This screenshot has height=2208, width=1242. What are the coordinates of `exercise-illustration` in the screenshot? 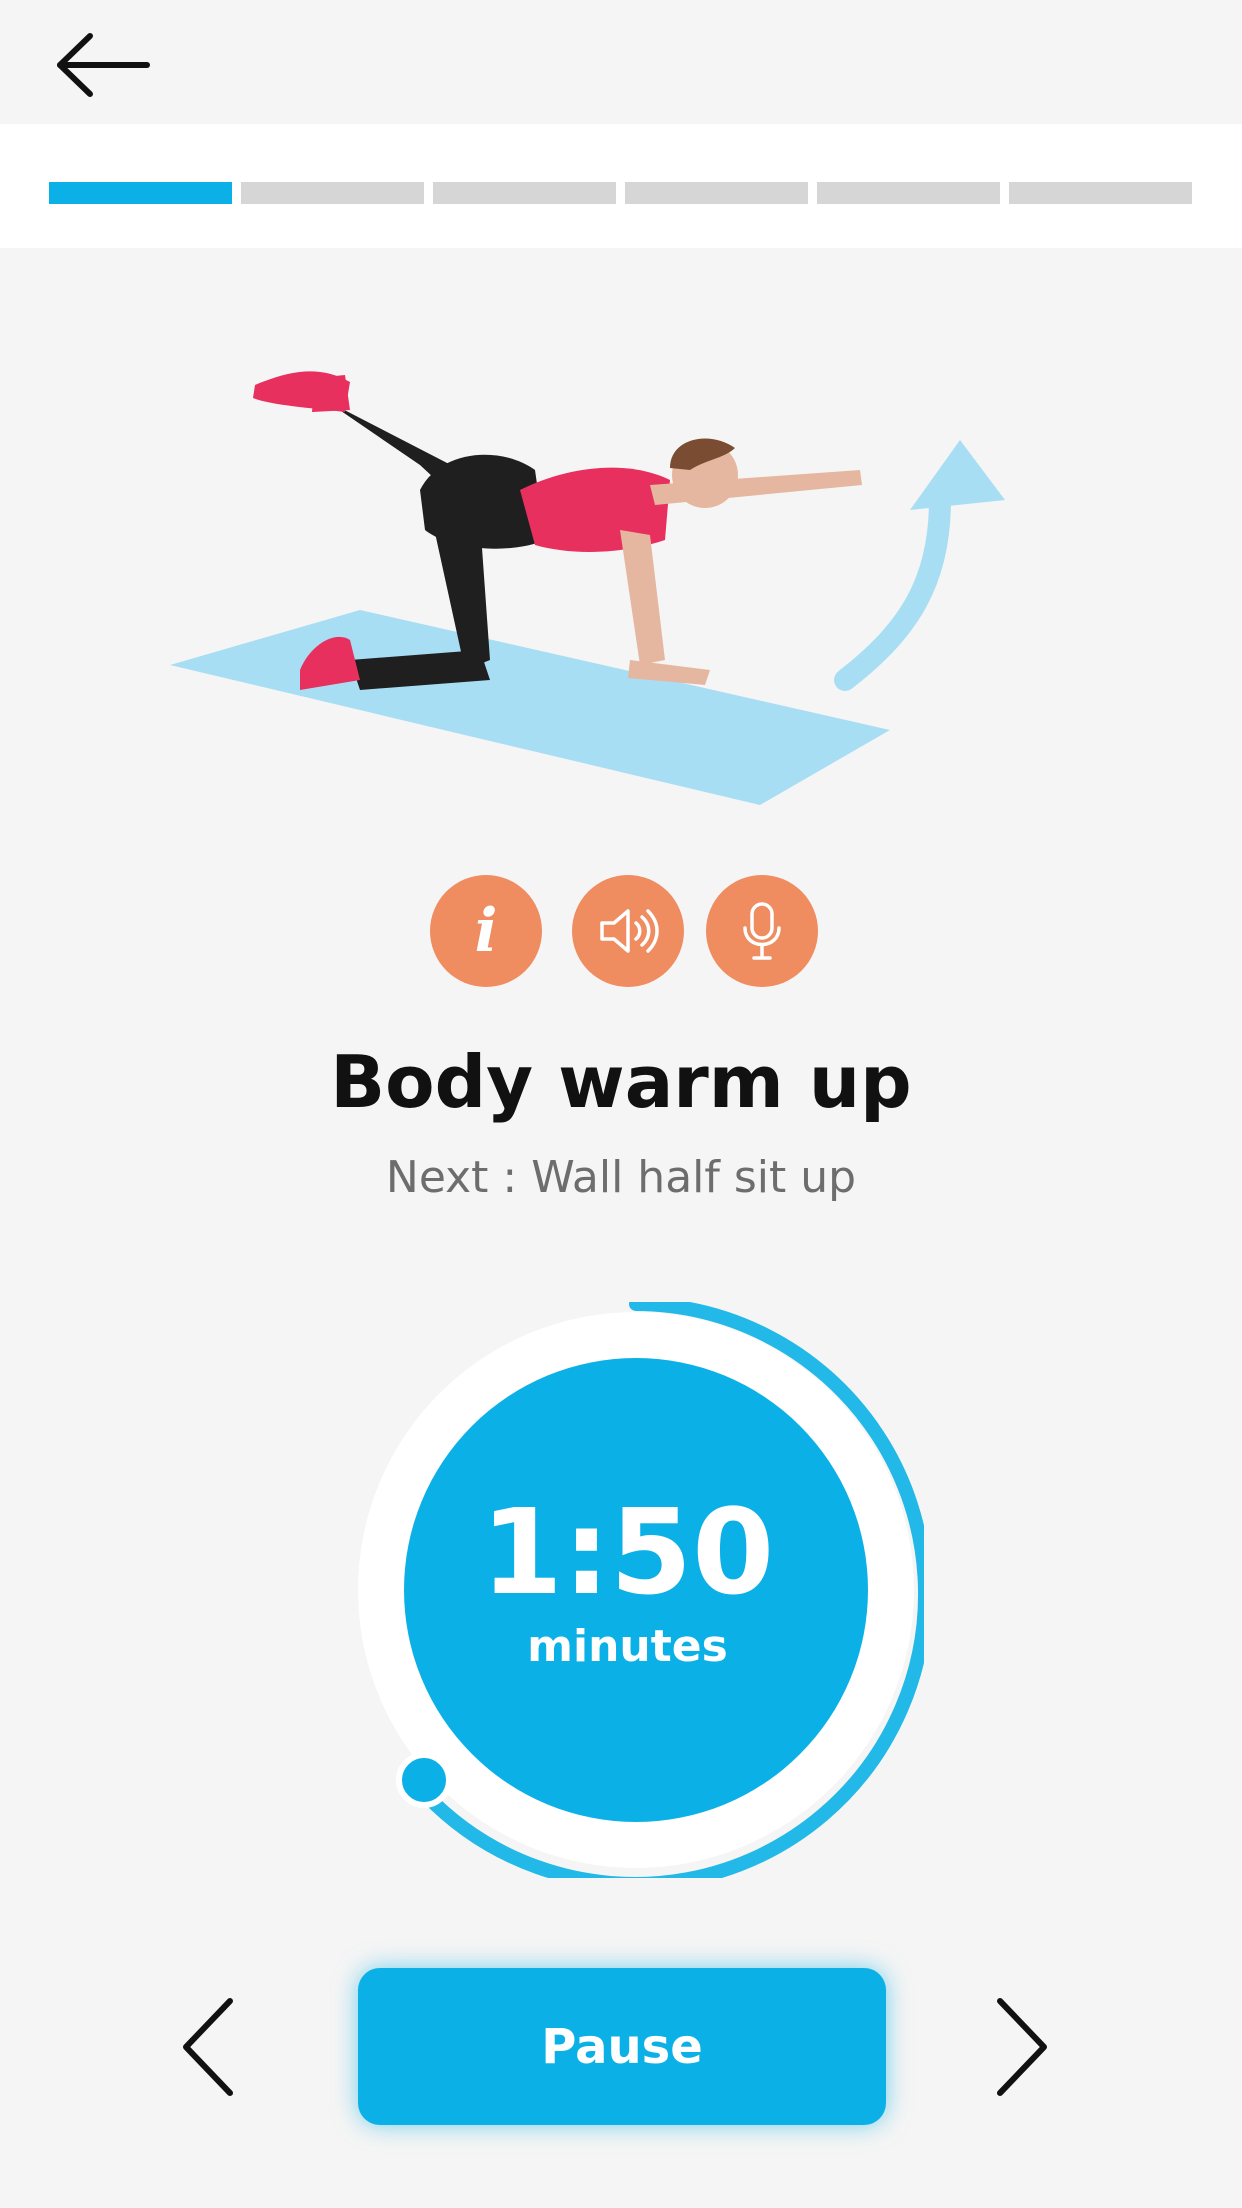 It's located at (587, 588).